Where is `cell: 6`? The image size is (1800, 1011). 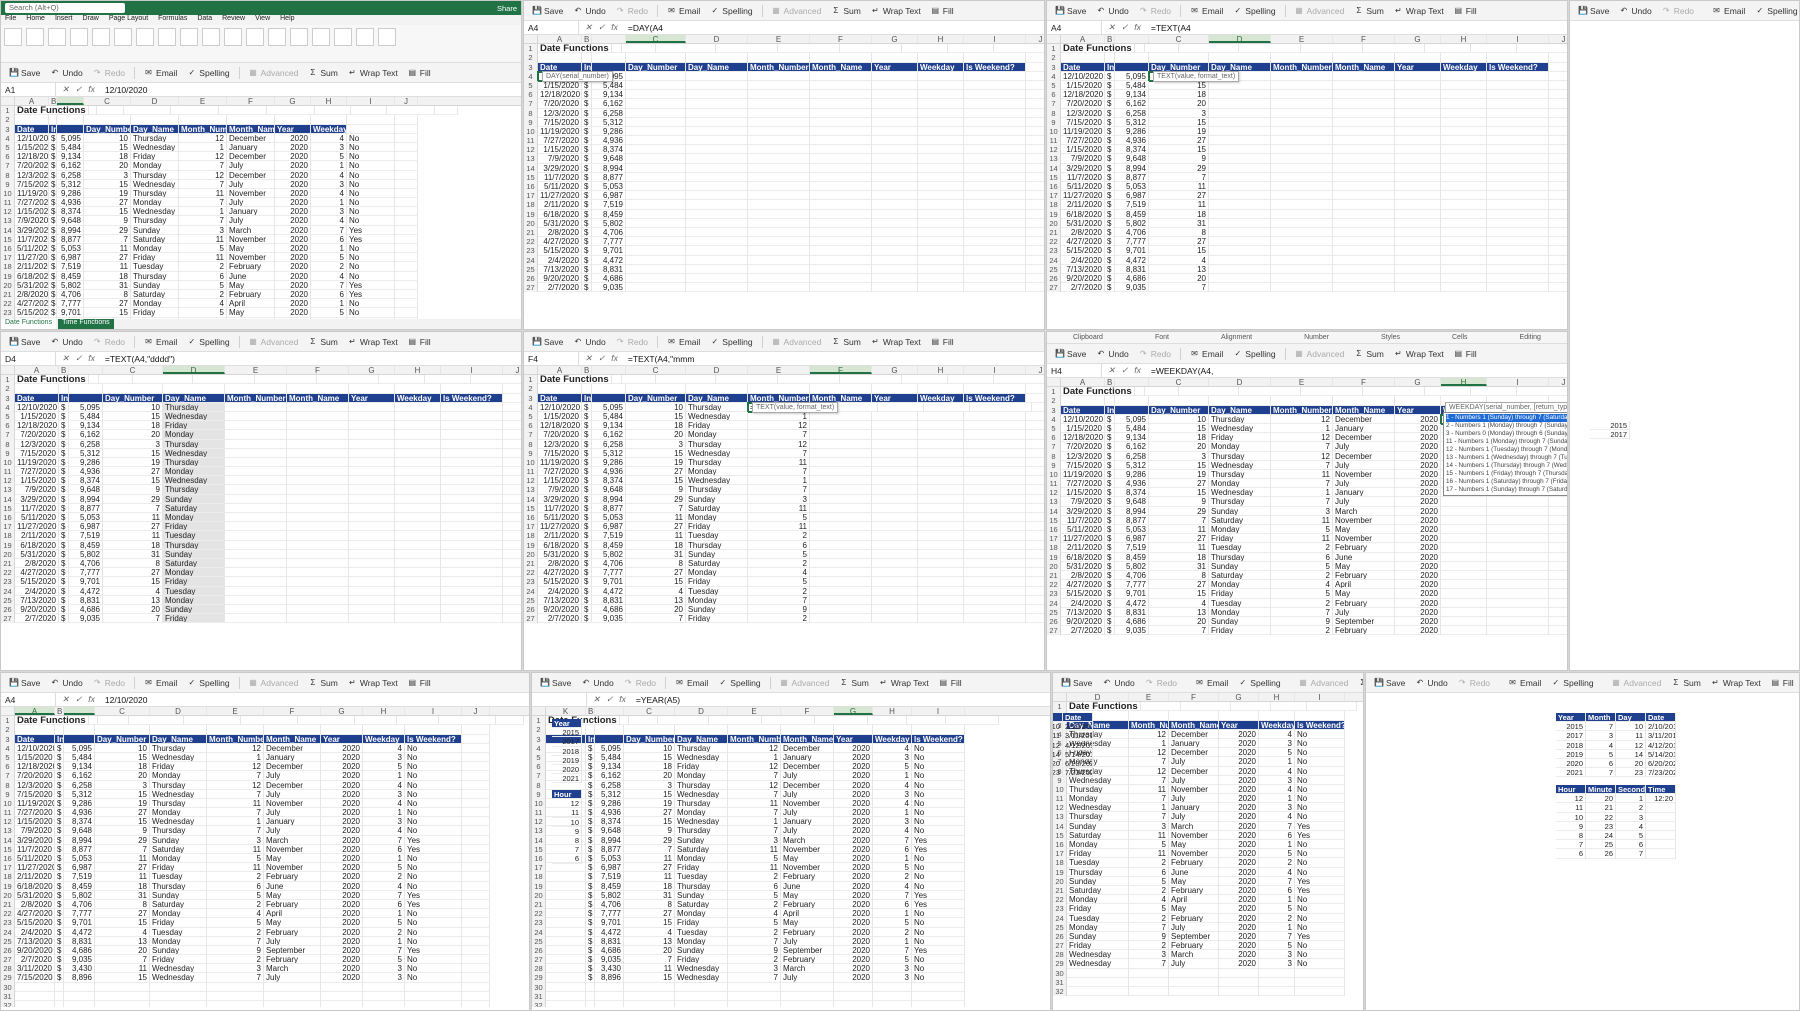
cell: 6 is located at coordinates (892, 904).